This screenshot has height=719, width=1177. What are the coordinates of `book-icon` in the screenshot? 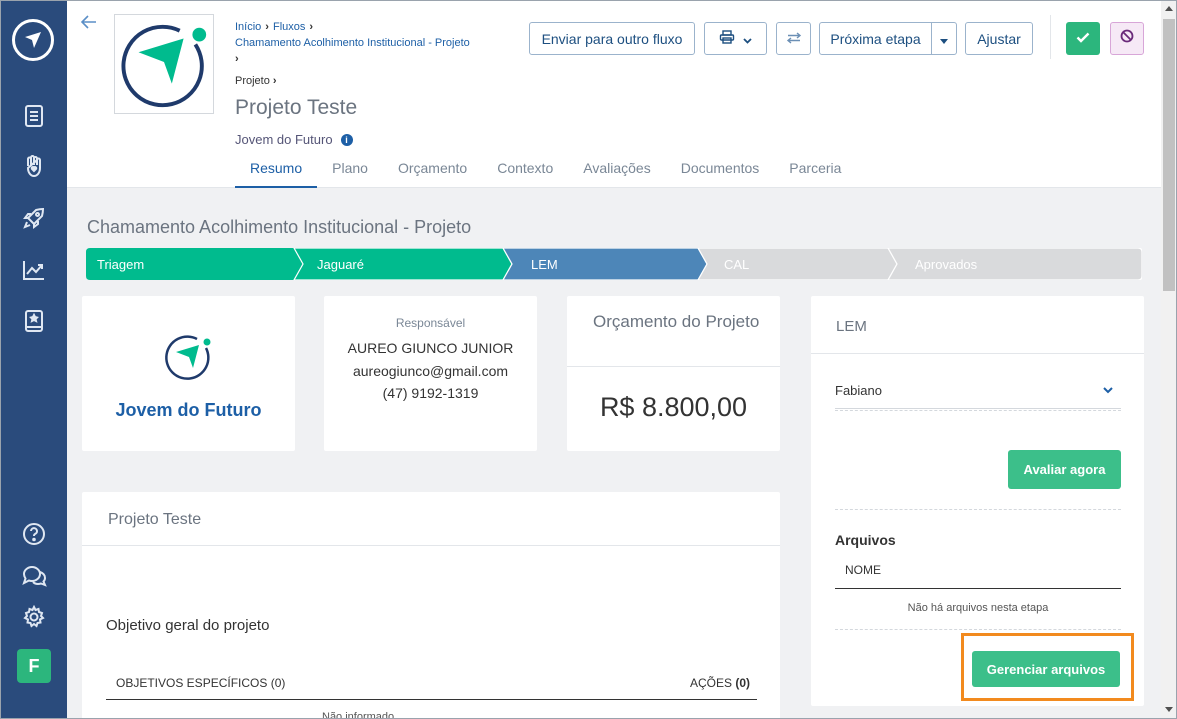 It's located at (34, 321).